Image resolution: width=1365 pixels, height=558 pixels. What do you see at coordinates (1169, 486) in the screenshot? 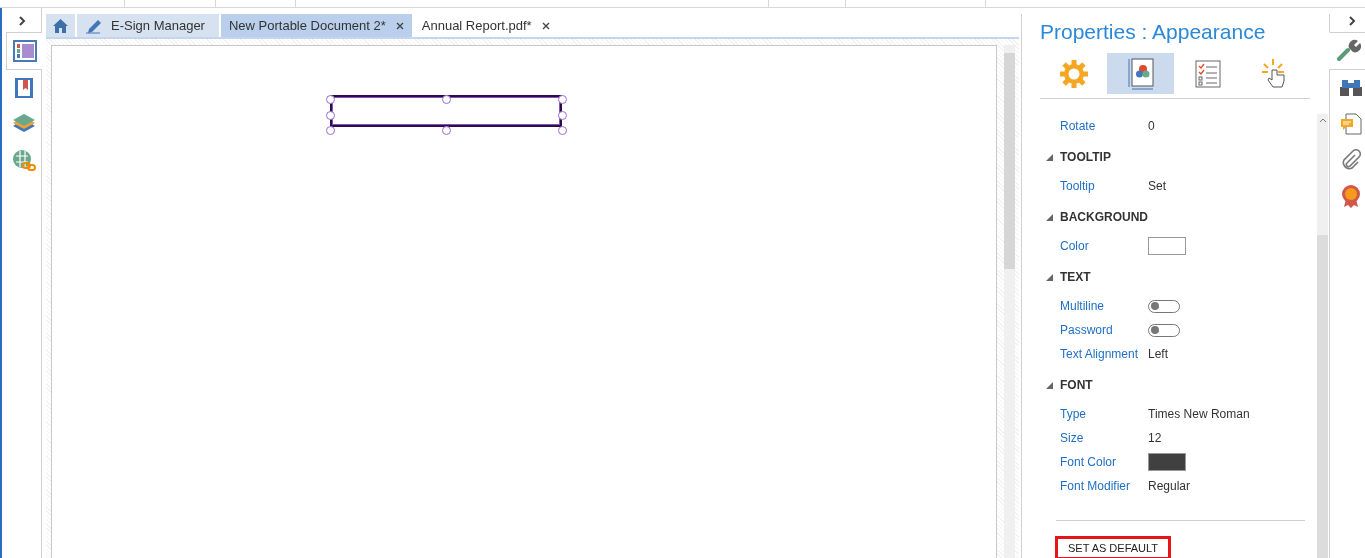
I see `property-value: Regular` at bounding box center [1169, 486].